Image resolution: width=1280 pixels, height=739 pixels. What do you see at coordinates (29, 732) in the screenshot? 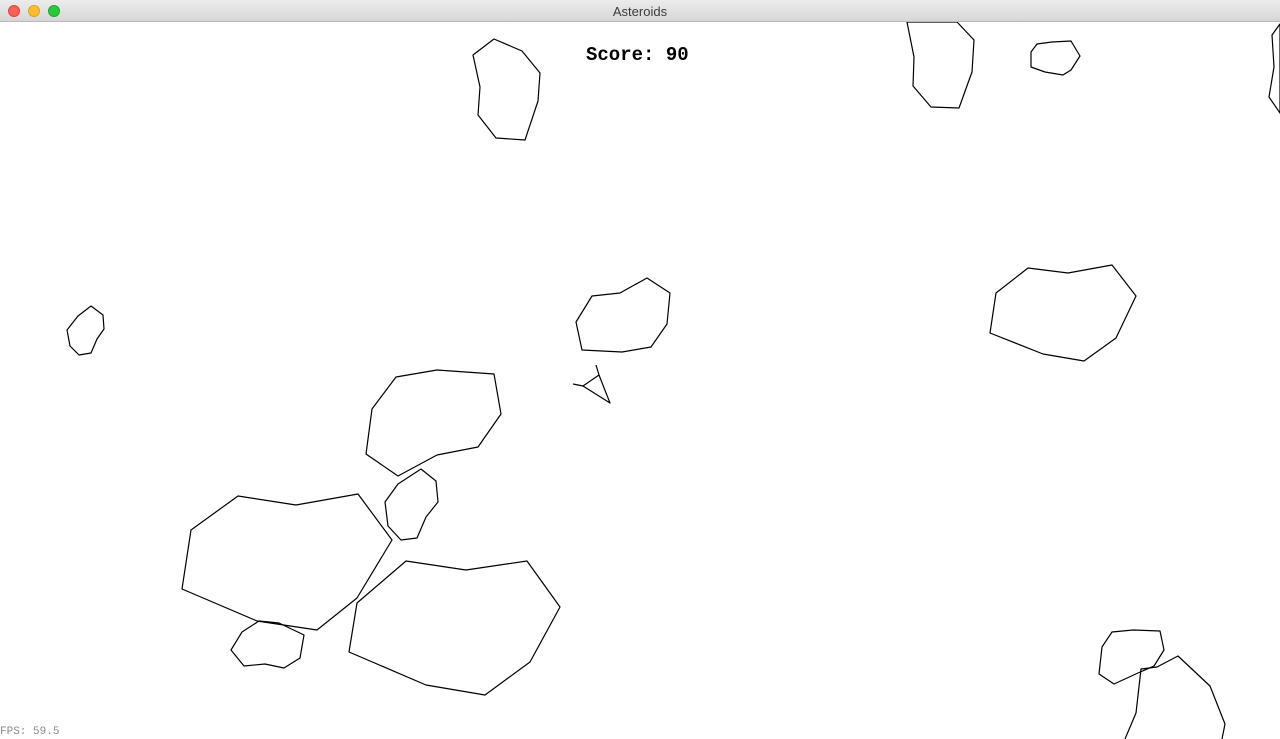
I see `fps-counter: FPS: 59.5` at bounding box center [29, 732].